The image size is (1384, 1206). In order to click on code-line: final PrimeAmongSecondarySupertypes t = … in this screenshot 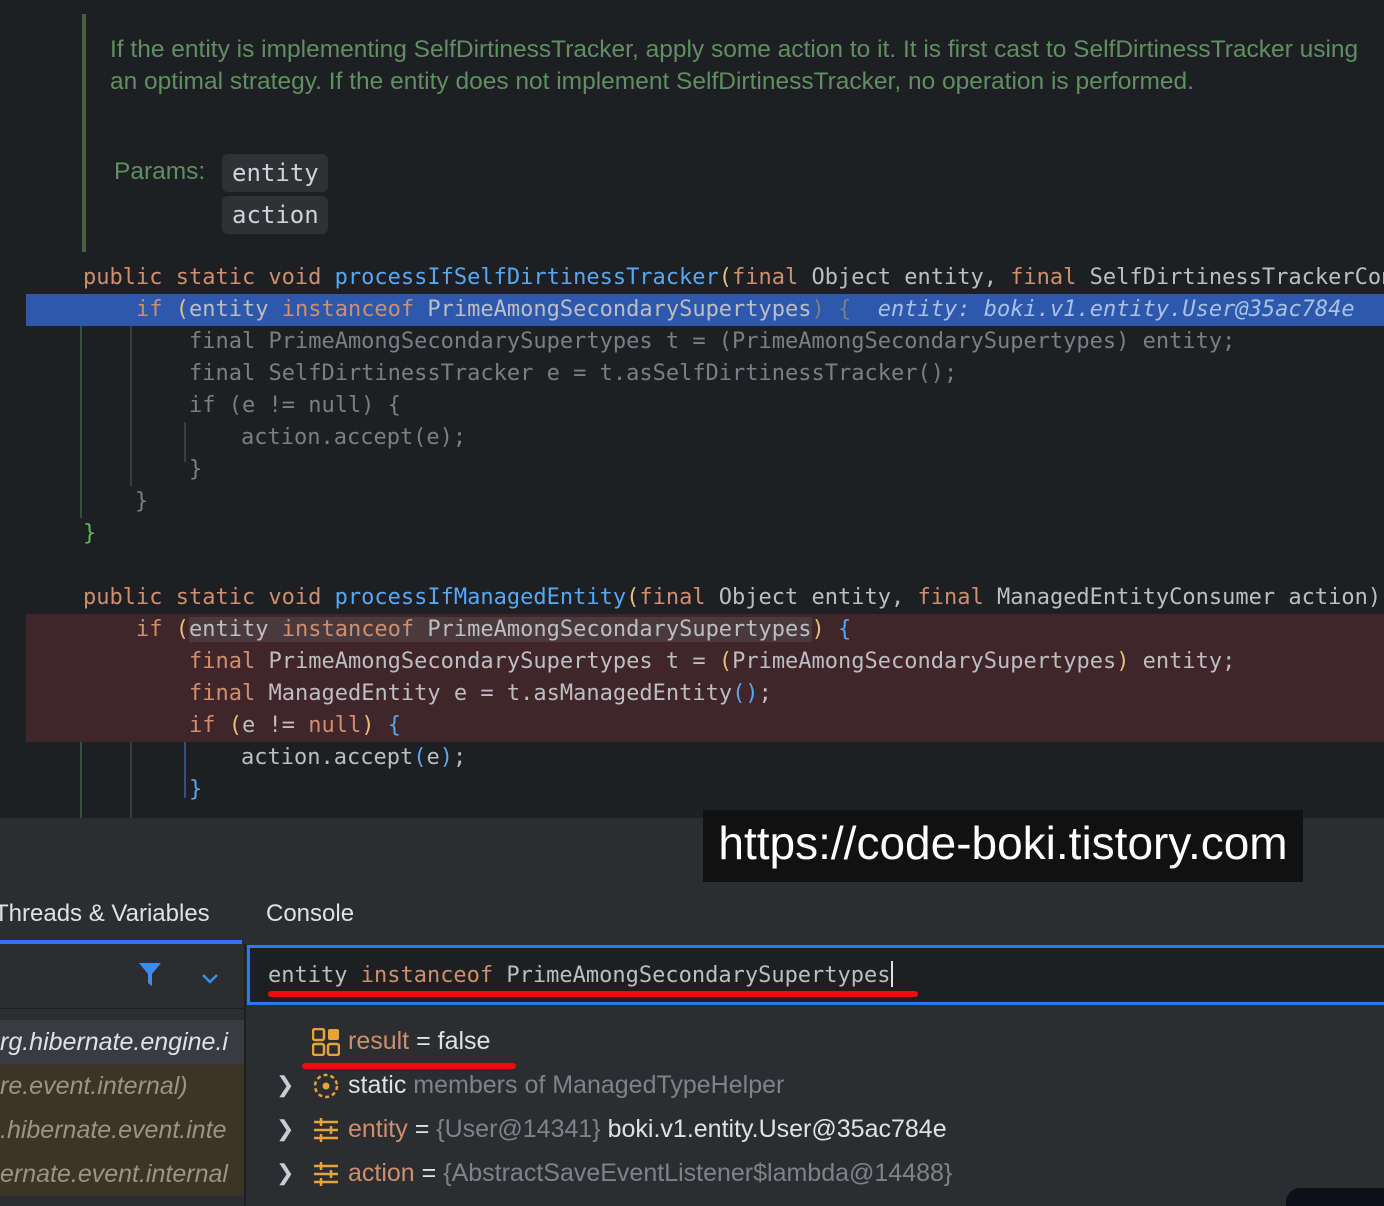, I will do `click(692, 342)`.